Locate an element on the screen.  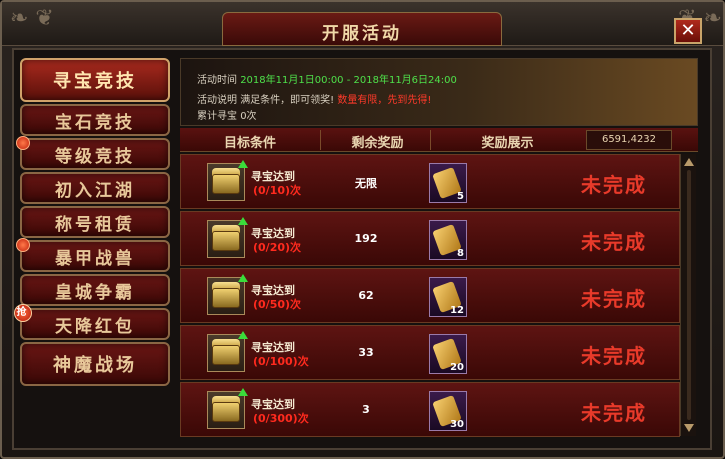
total-hunt-label: 累计寻宝 is located at coordinates (217, 116).